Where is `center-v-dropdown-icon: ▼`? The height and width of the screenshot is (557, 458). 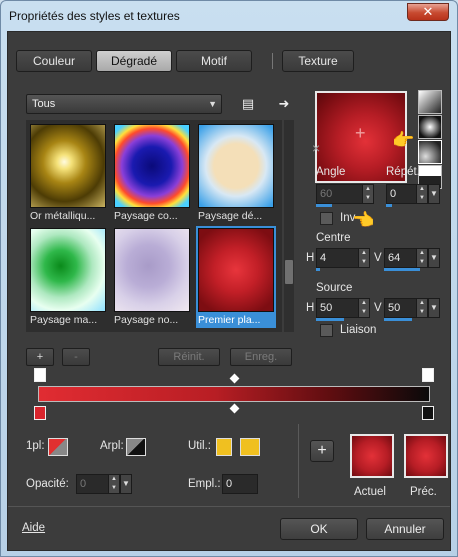 center-v-dropdown-icon: ▼ is located at coordinates (434, 258).